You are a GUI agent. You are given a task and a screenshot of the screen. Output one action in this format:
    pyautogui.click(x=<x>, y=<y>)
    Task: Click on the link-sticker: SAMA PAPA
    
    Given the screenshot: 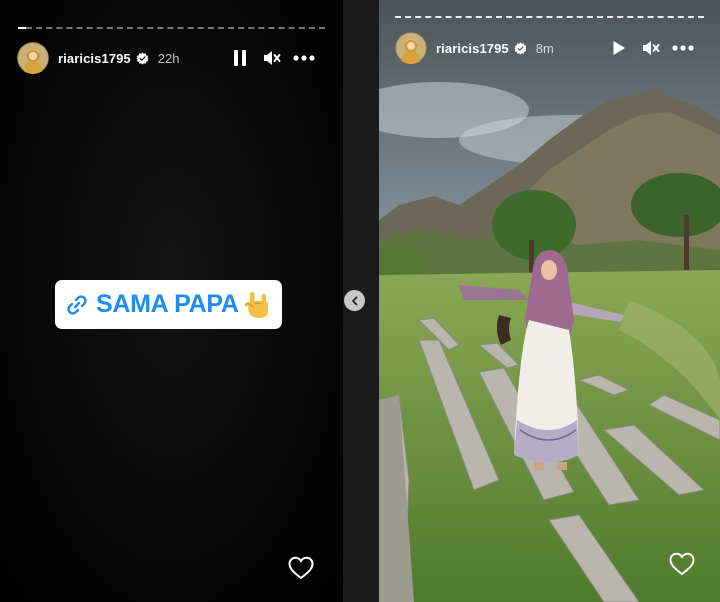 What is the action you would take?
    pyautogui.click(x=168, y=304)
    